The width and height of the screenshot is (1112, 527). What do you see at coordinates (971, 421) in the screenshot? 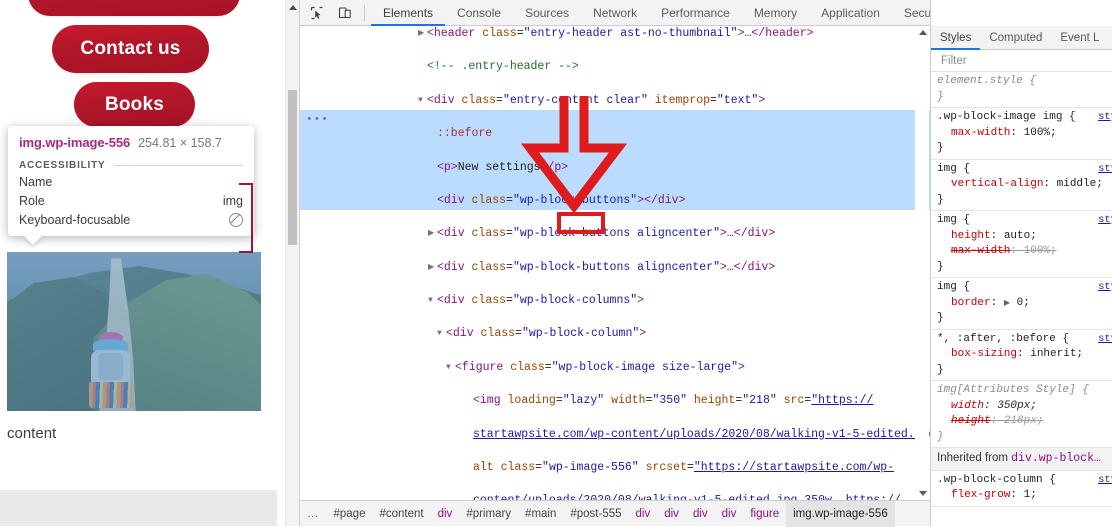
I see `style-prop: height` at bounding box center [971, 421].